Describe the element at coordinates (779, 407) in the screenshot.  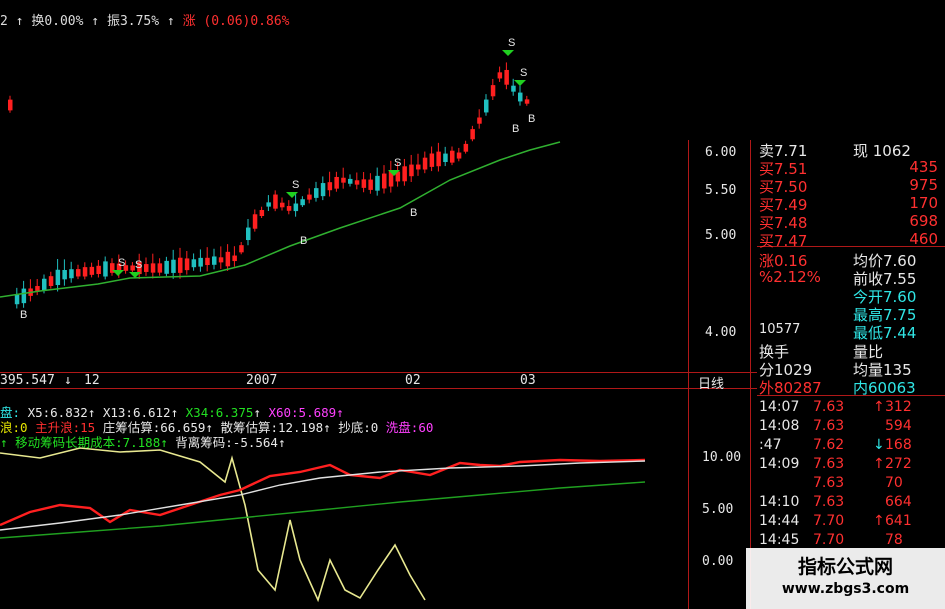
I see `tick-time: 14:07` at that location.